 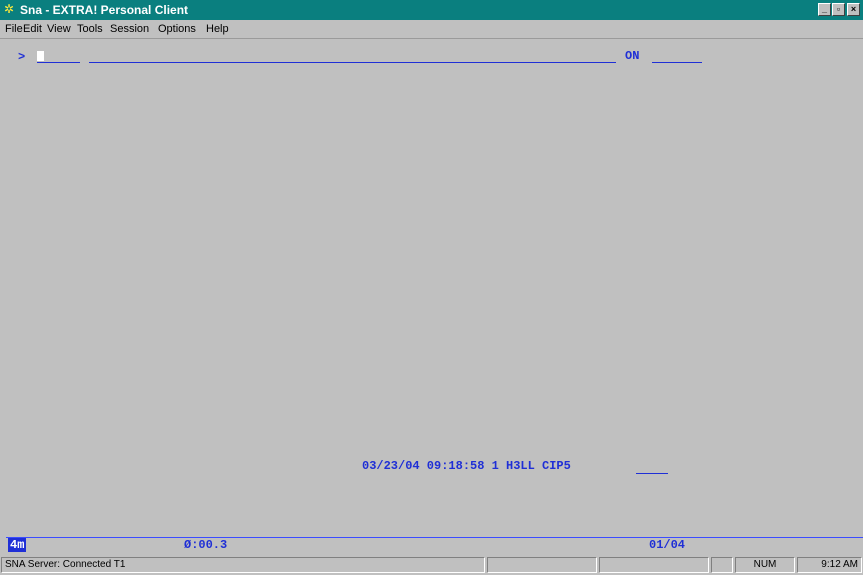 I want to click on restore-button: ▫, so click(x=838, y=9).